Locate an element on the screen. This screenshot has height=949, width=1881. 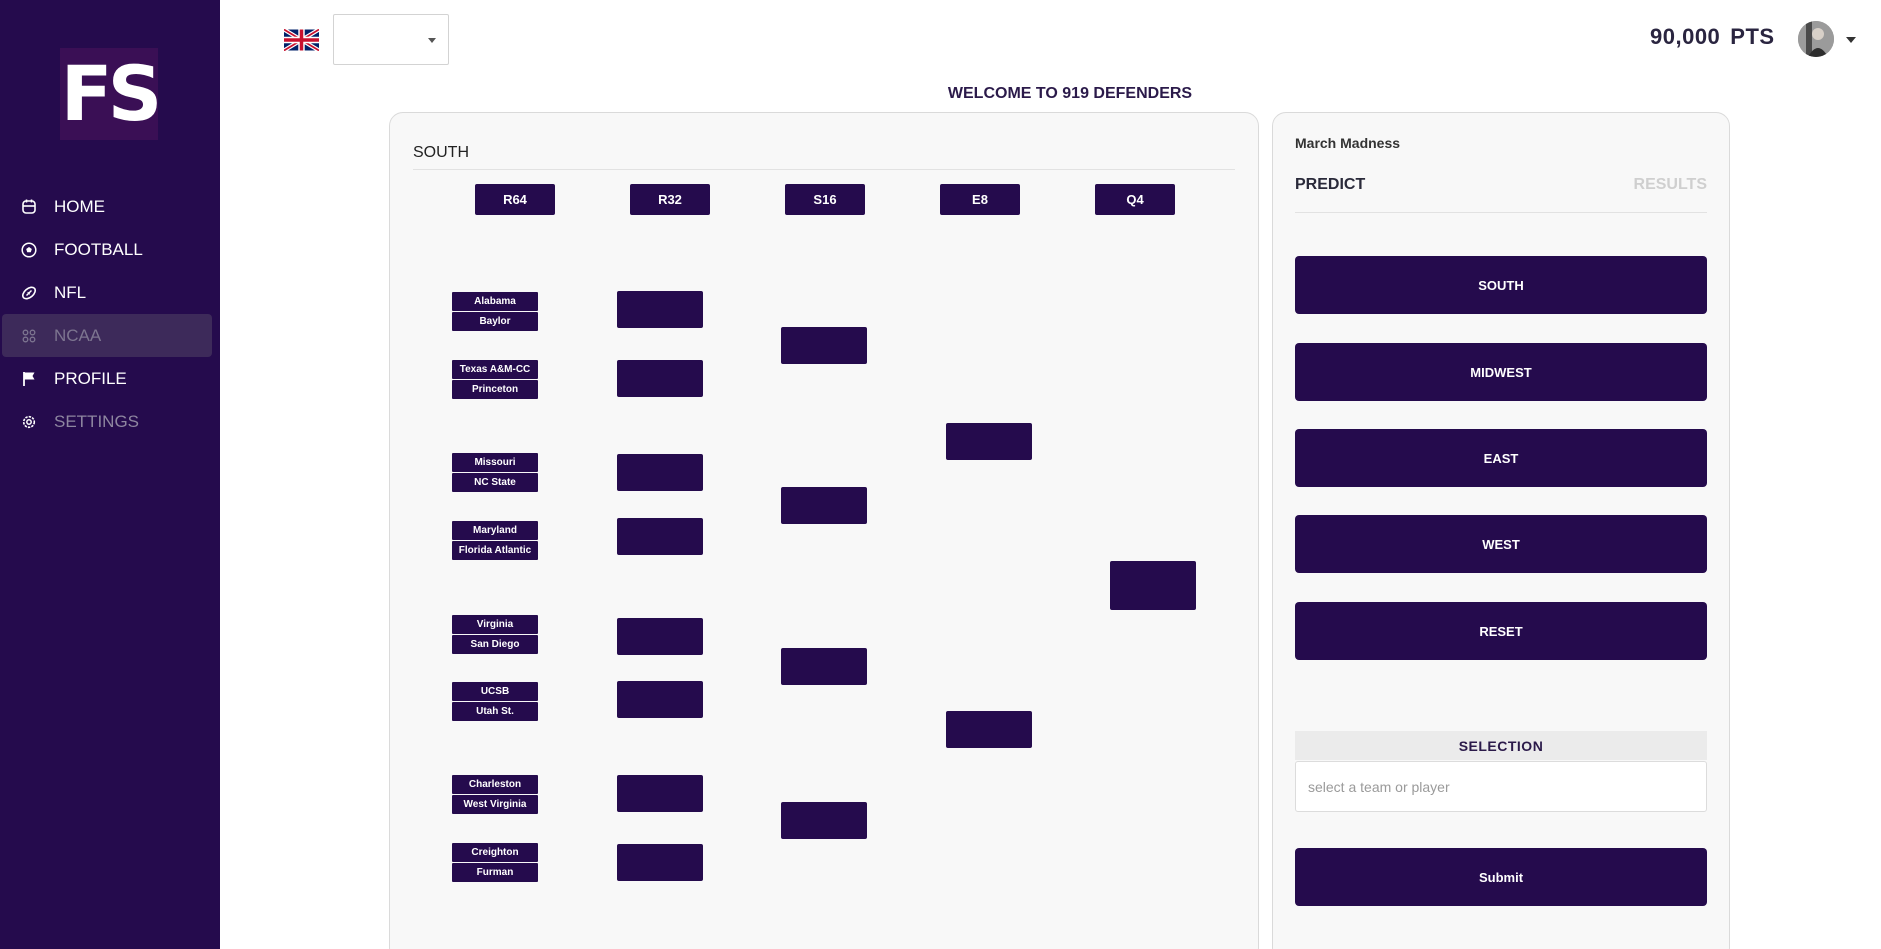
language-select is located at coordinates (391, 39).